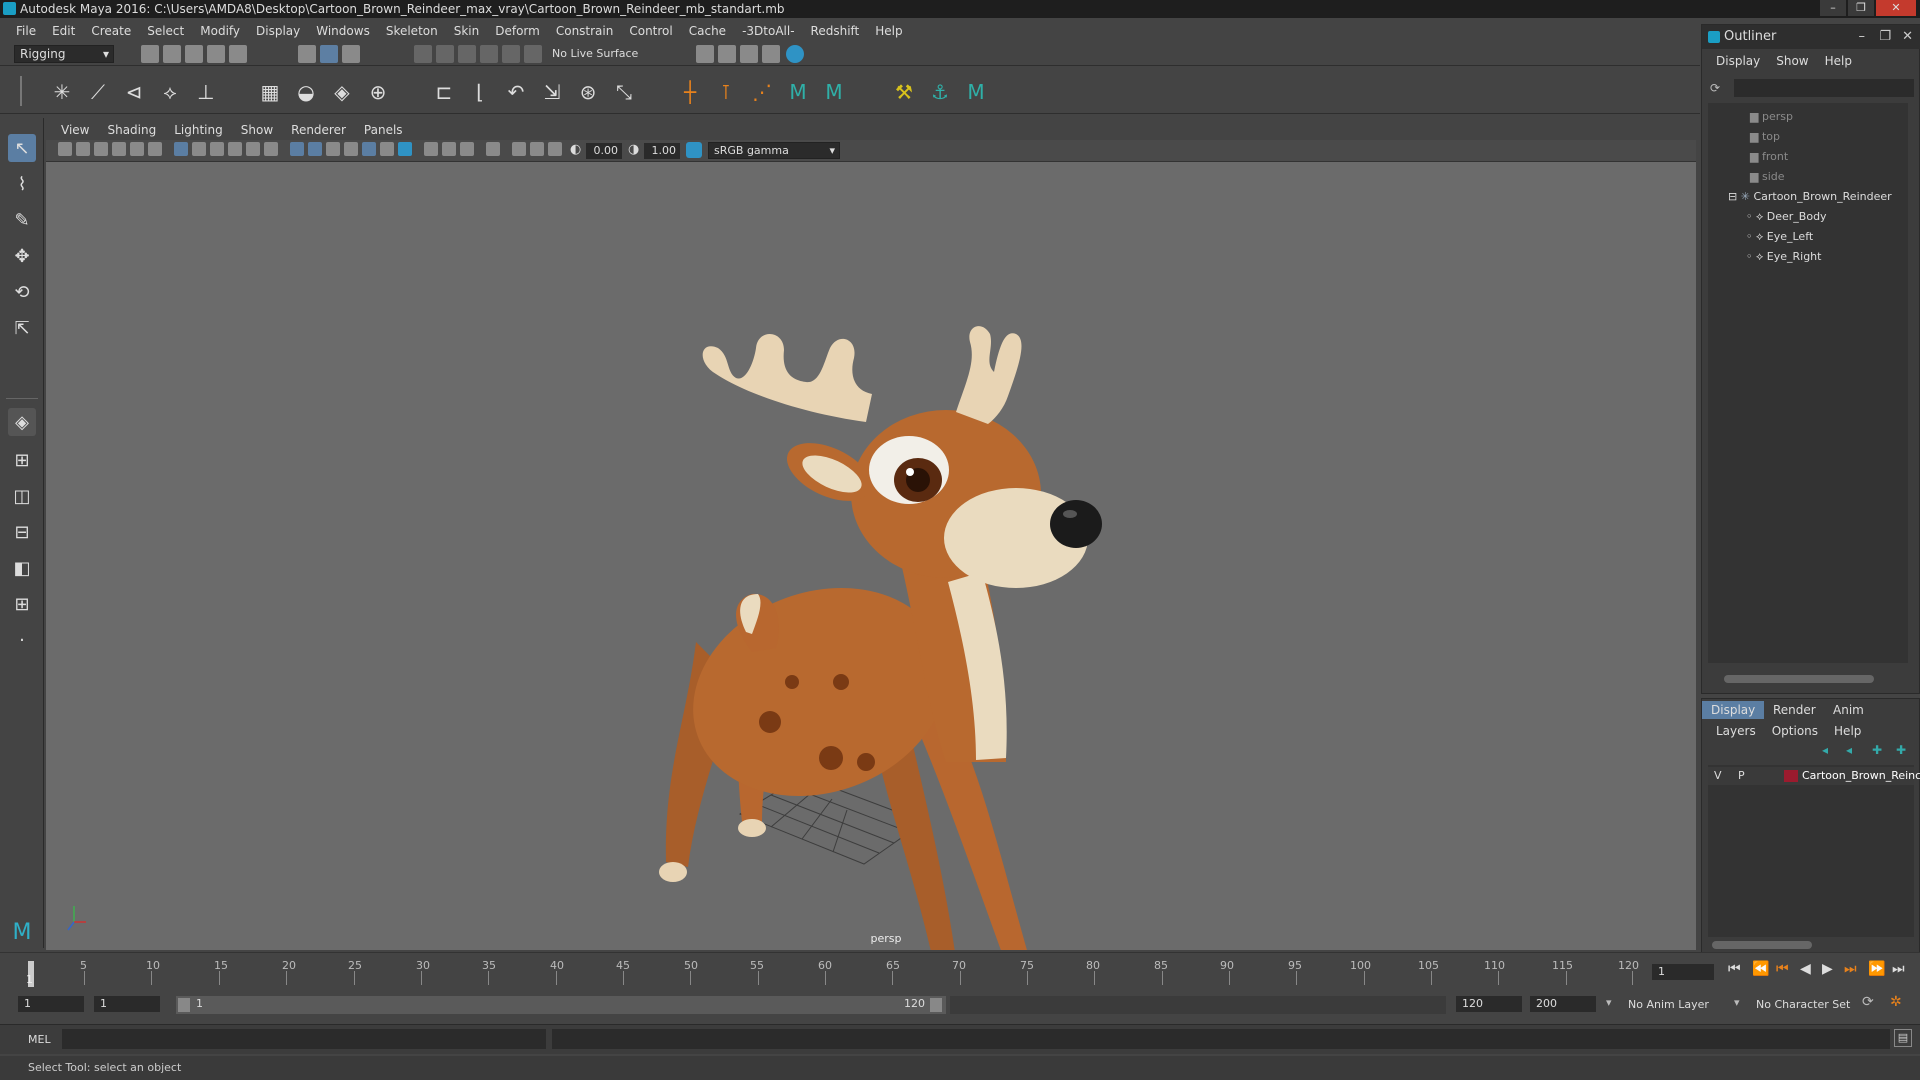 Image resolution: width=1920 pixels, height=1080 pixels. What do you see at coordinates (315, 149) in the screenshot?
I see `smooth-shade-icon` at bounding box center [315, 149].